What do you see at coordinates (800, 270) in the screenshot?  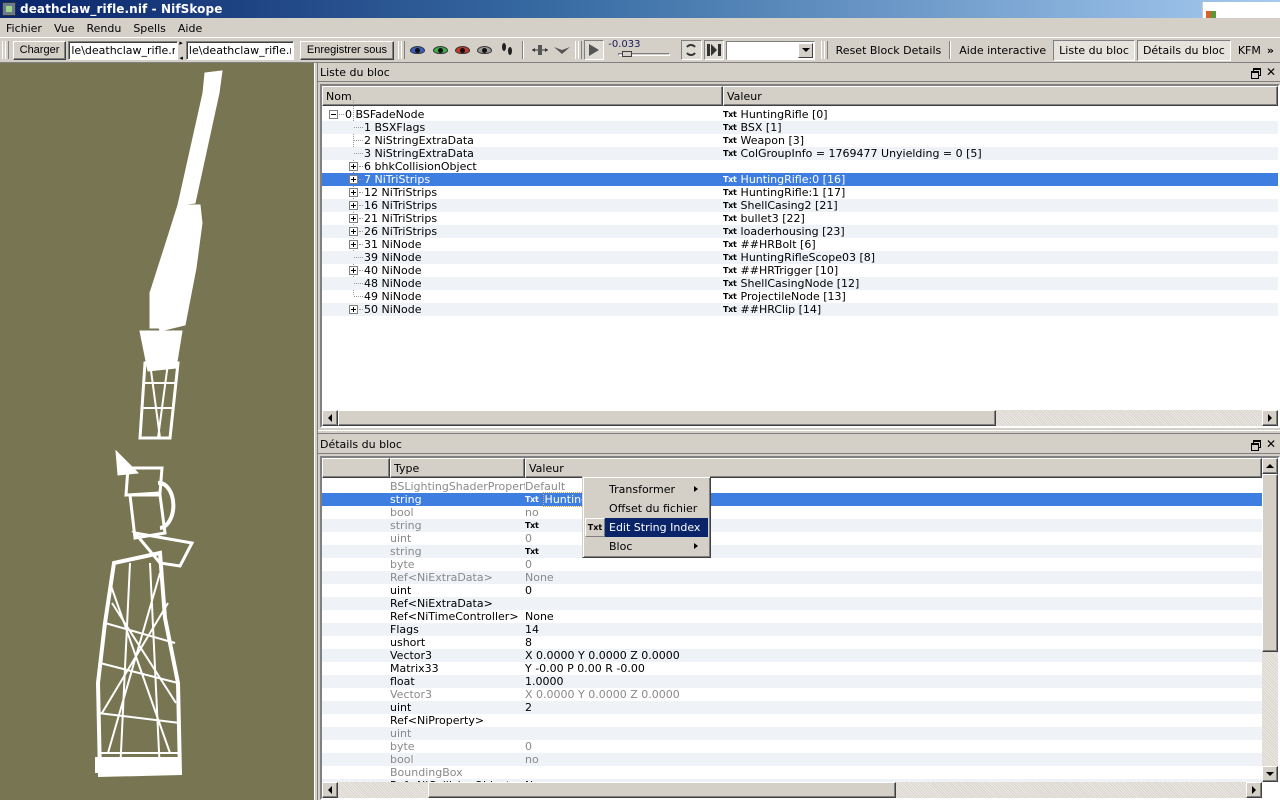 I see `tree-row: 40 NiNode Txt ##HRTrigger [10]` at bounding box center [800, 270].